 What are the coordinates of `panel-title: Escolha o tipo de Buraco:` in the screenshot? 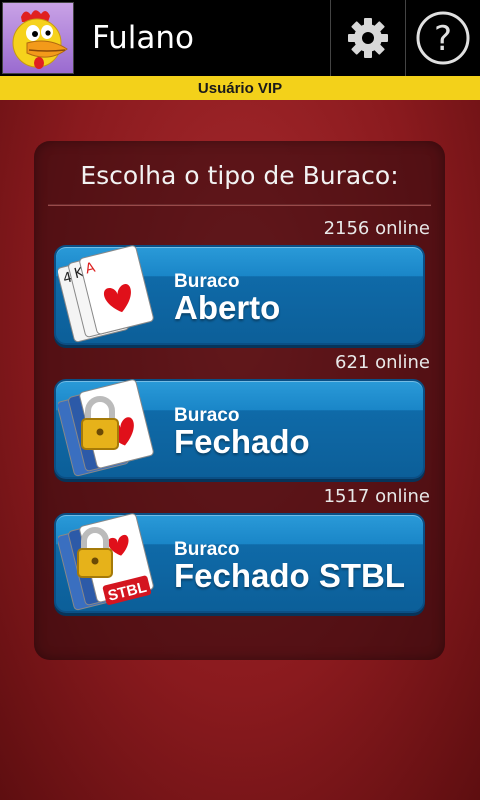 It's located at (239, 175).